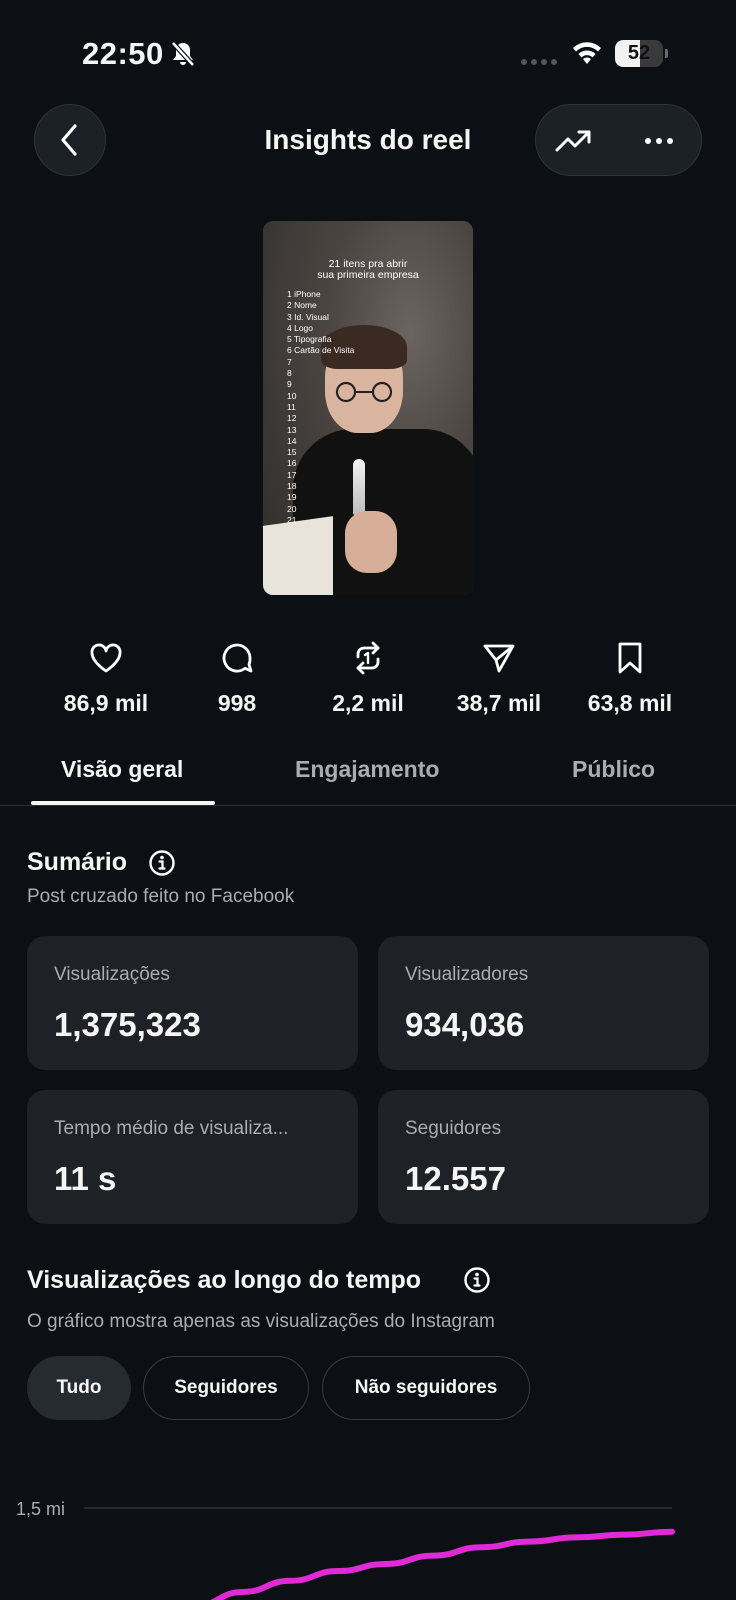 The height and width of the screenshot is (1600, 736). I want to click on shares-stat: 38,7 mil, so click(499, 678).